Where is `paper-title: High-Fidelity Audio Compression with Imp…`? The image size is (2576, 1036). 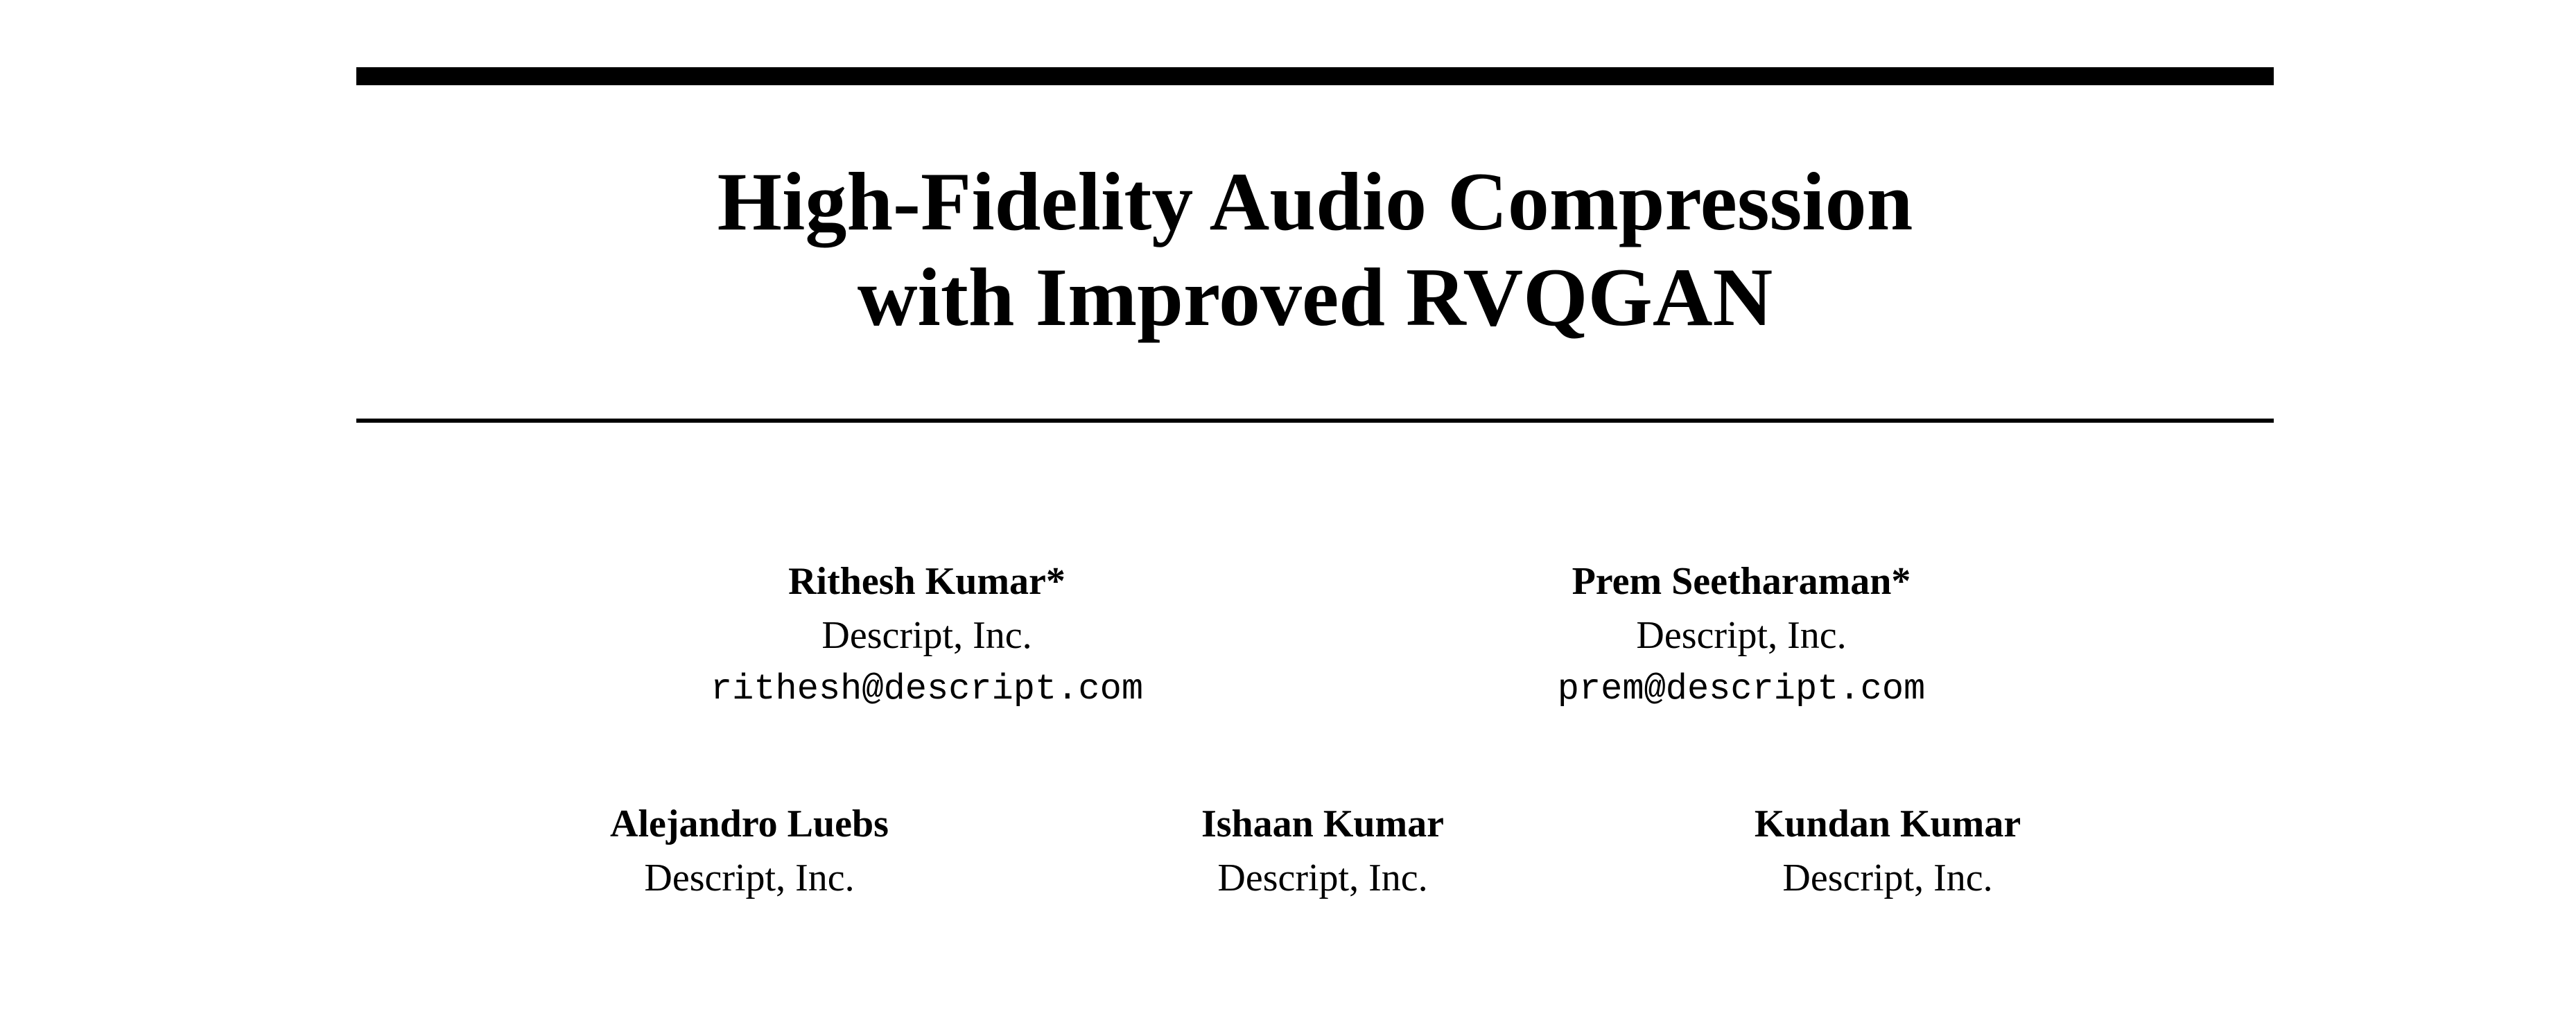 paper-title: High-Fidelity Audio Compression with Imp… is located at coordinates (1315, 250).